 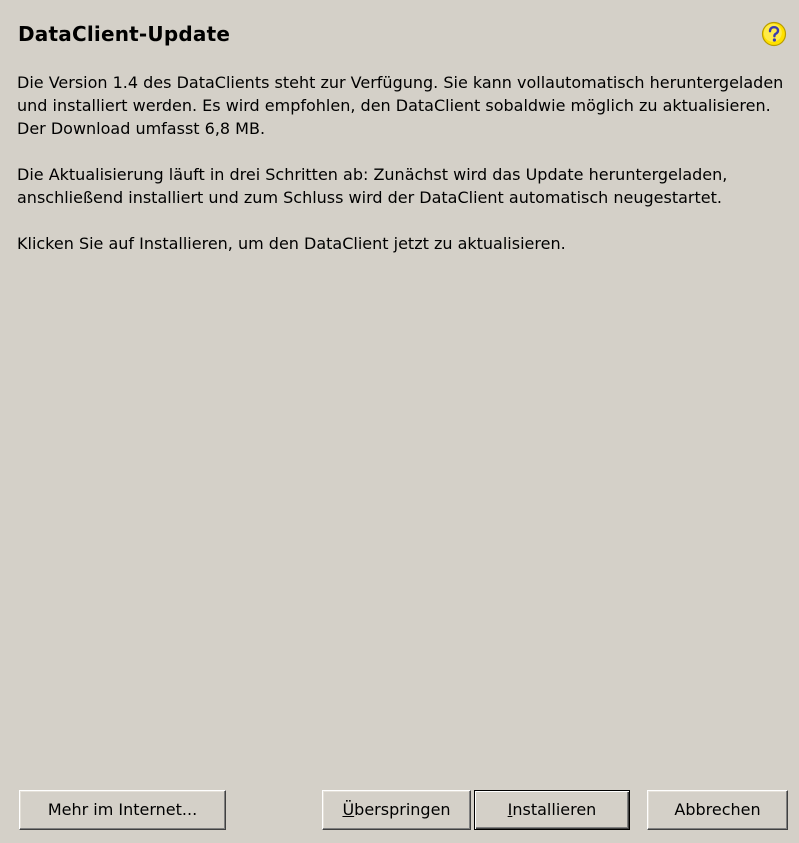 I want to click on help-question-icon, so click(x=774, y=34).